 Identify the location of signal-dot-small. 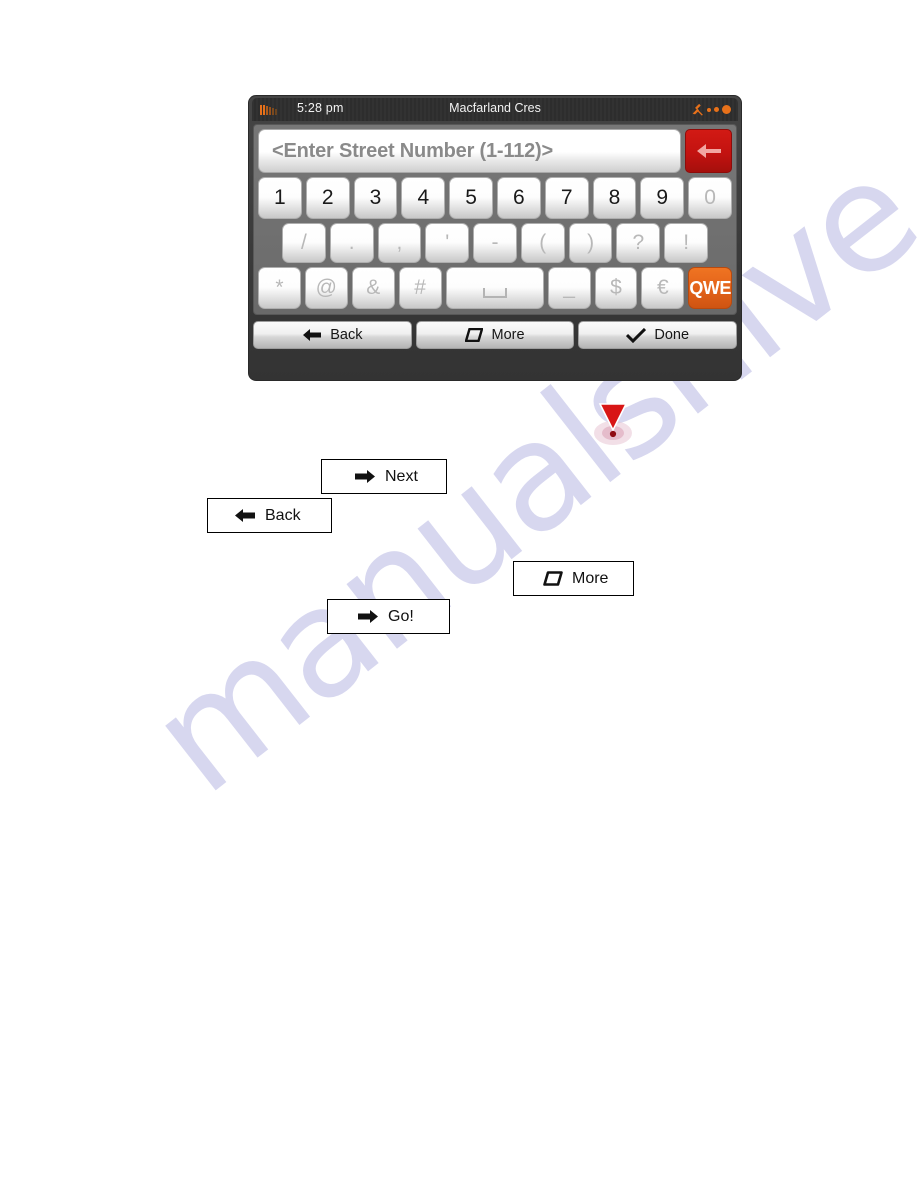
(709, 109).